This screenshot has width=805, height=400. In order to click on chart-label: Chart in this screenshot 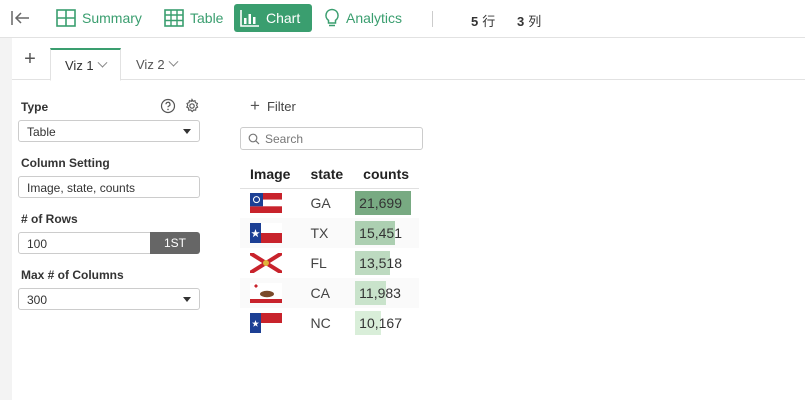, I will do `click(283, 18)`.